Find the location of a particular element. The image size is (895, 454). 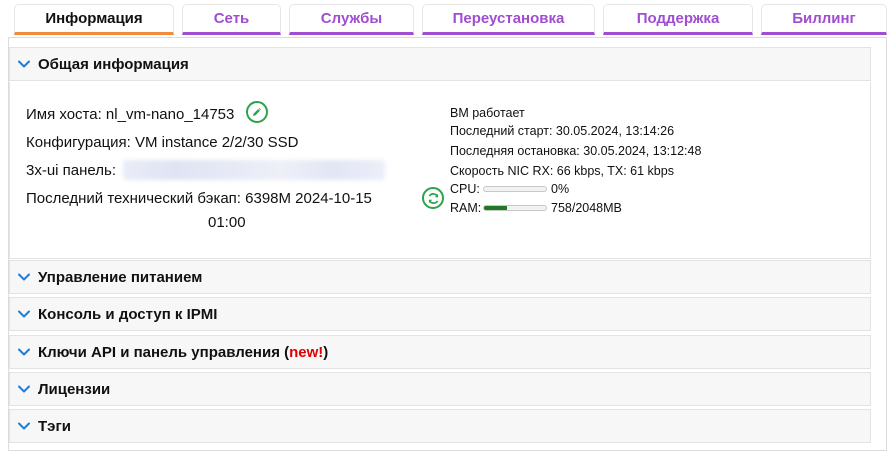

ram-label: RAM: is located at coordinates (466, 208).